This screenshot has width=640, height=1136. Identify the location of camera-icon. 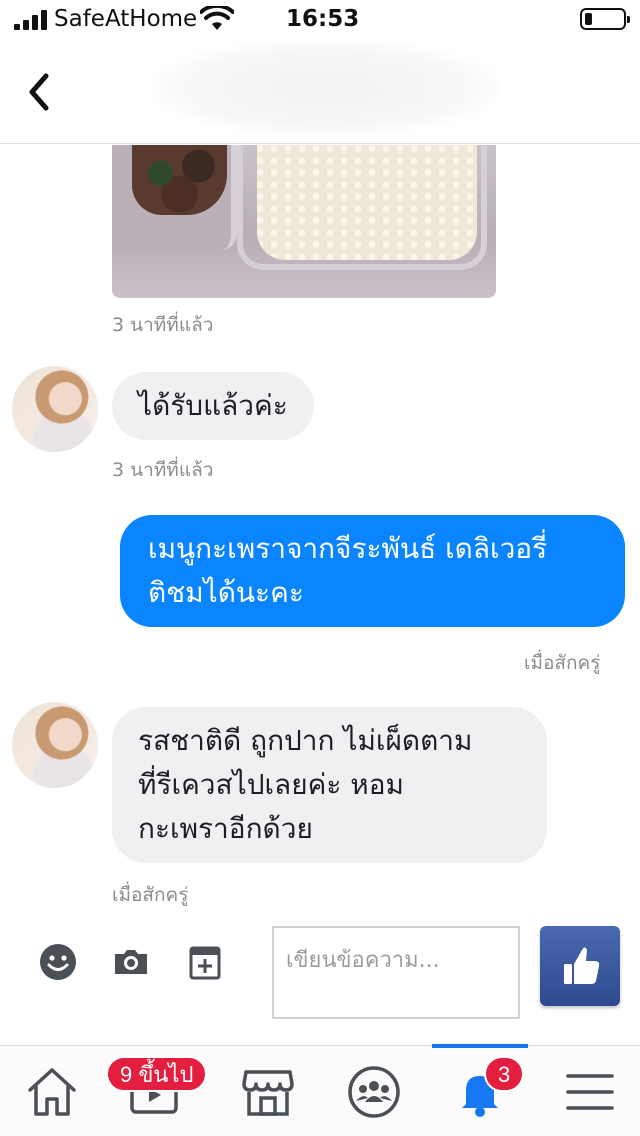
(131, 962).